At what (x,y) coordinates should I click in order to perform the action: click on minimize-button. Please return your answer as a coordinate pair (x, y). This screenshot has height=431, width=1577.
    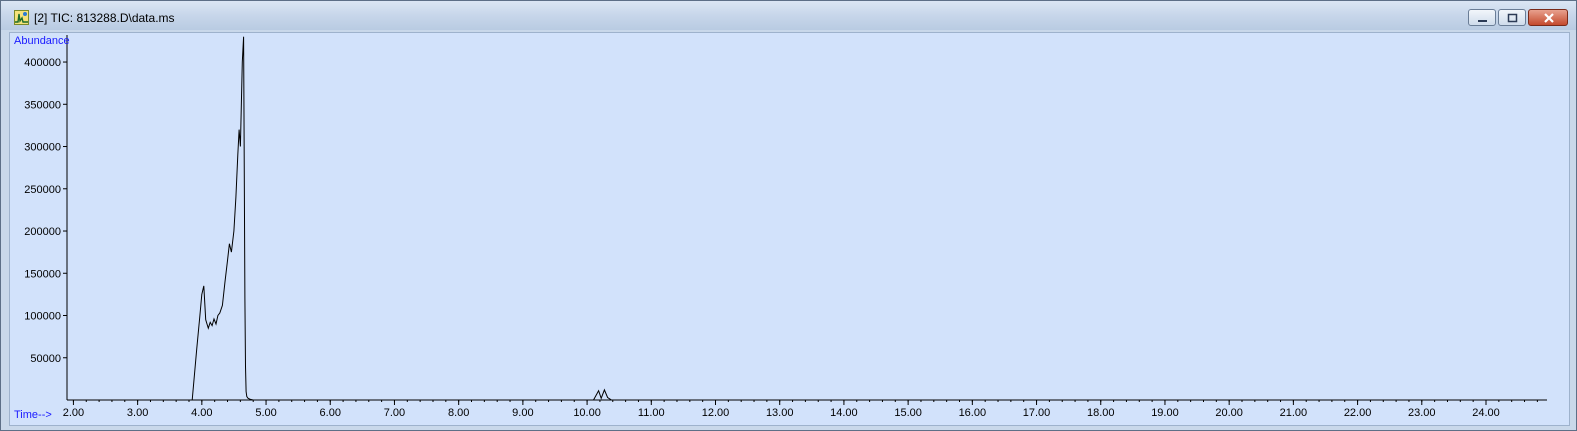
    Looking at the image, I should click on (1482, 17).